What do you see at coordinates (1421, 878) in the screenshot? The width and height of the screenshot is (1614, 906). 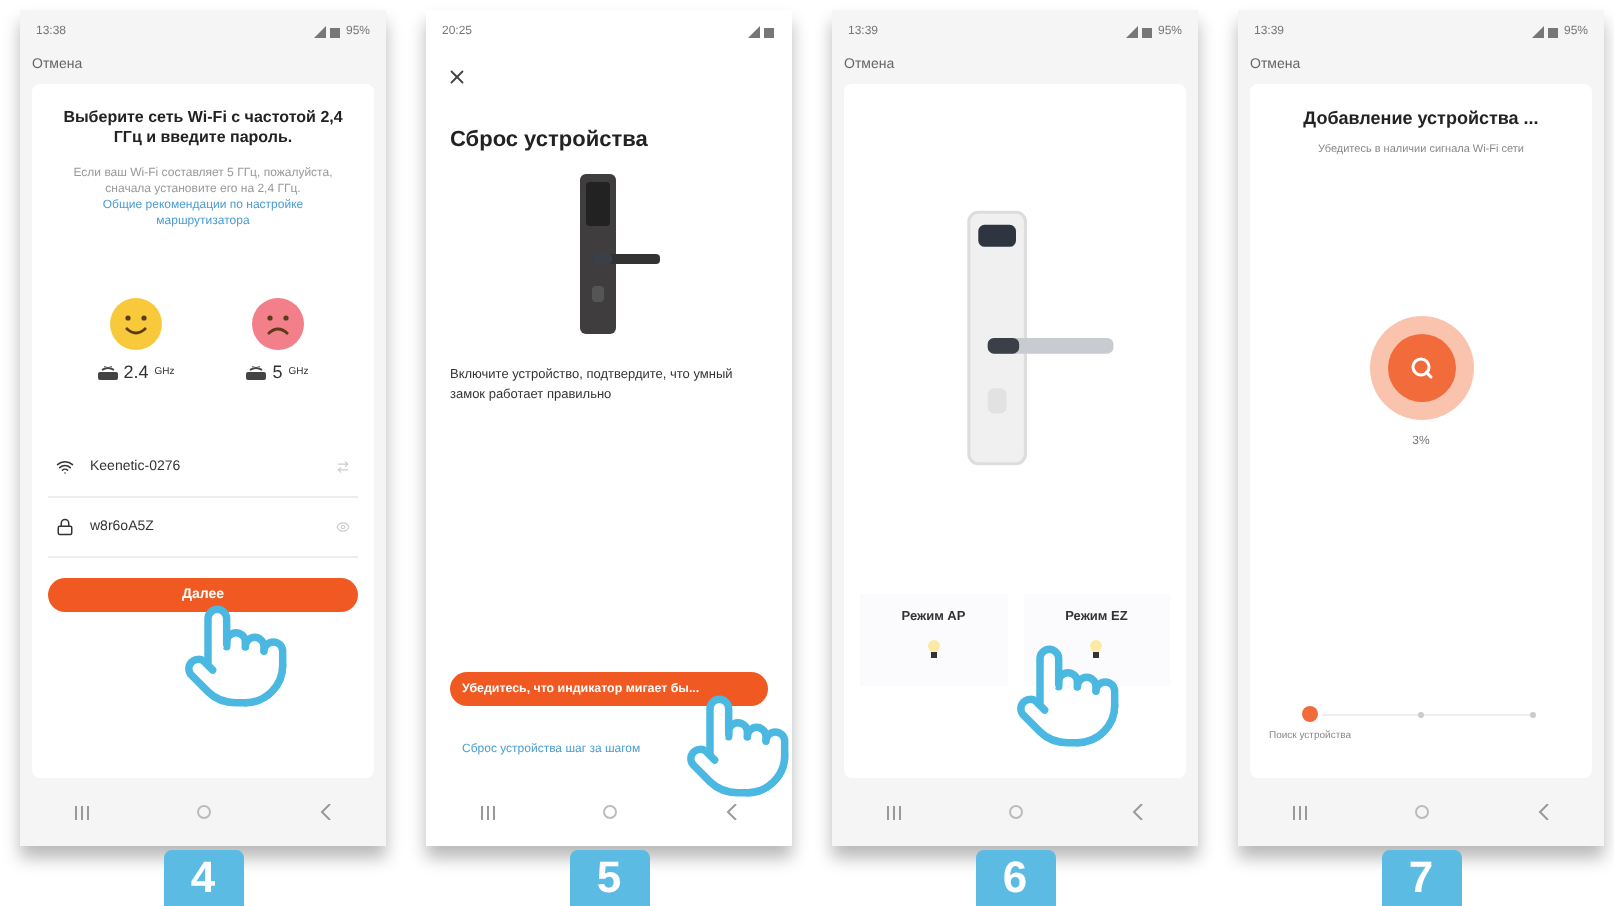 I see `step-number: 7` at bounding box center [1421, 878].